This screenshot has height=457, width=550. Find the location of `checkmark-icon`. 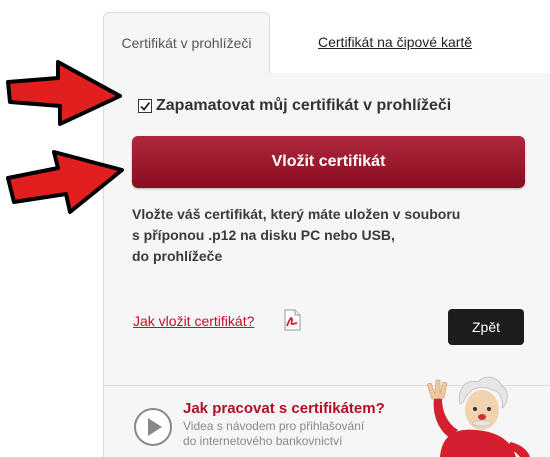

checkmark-icon is located at coordinates (145, 106).